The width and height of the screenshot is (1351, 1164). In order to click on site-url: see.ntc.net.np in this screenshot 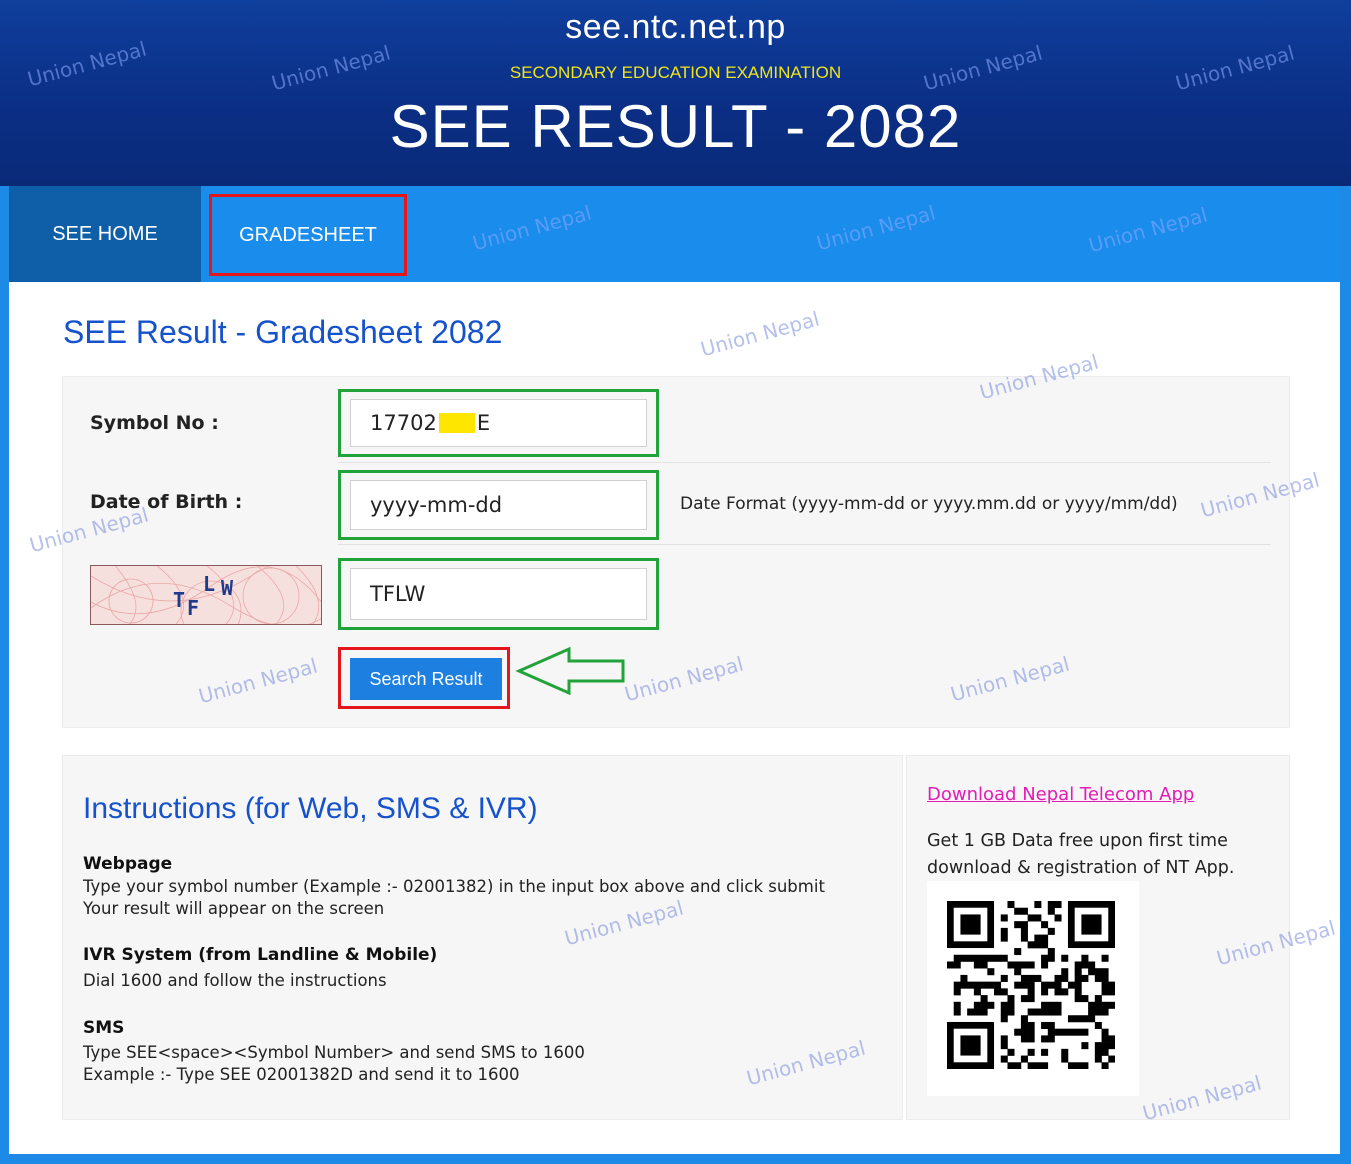, I will do `click(675, 27)`.